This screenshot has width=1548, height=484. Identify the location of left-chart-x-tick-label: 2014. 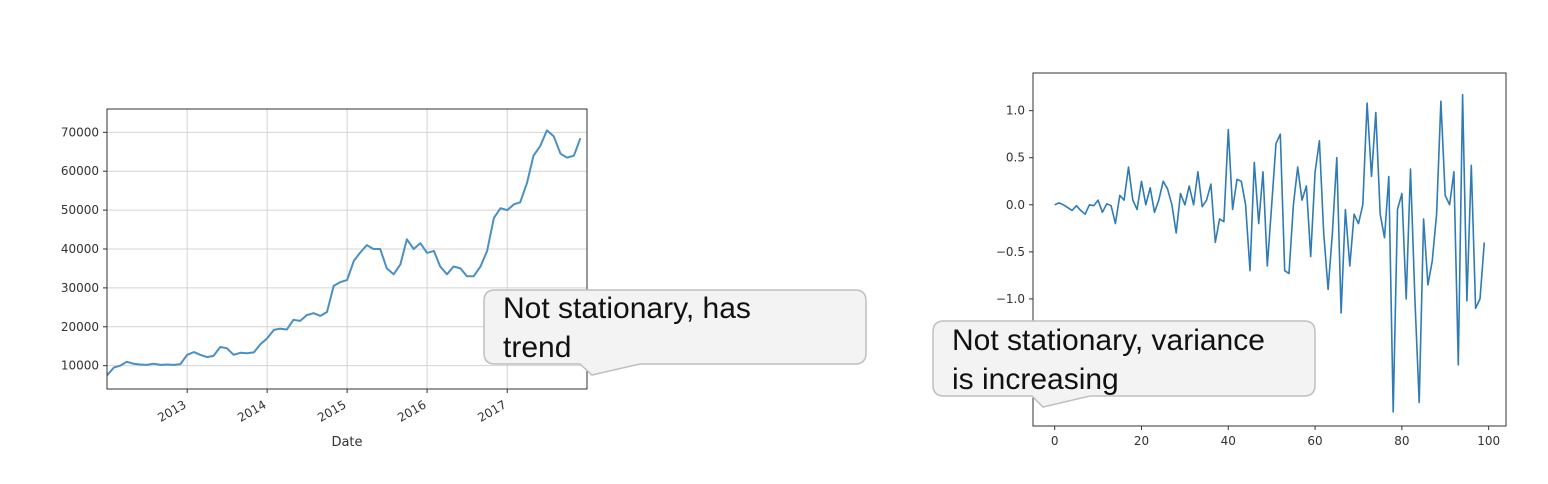
(251, 410).